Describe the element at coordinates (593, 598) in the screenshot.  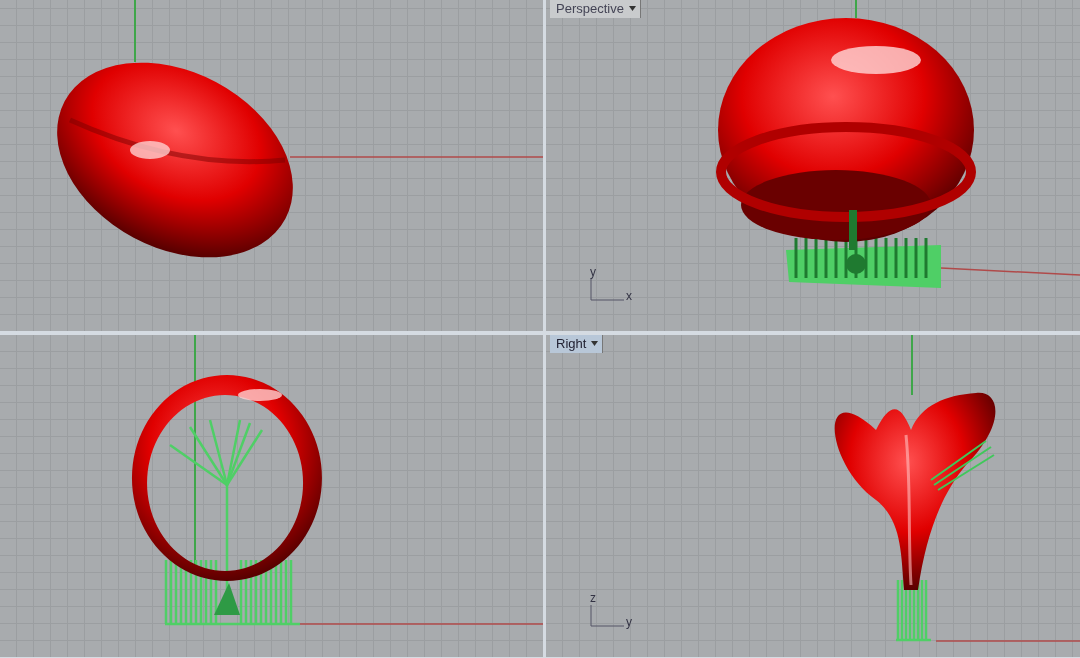
I see `axis-label: z` at that location.